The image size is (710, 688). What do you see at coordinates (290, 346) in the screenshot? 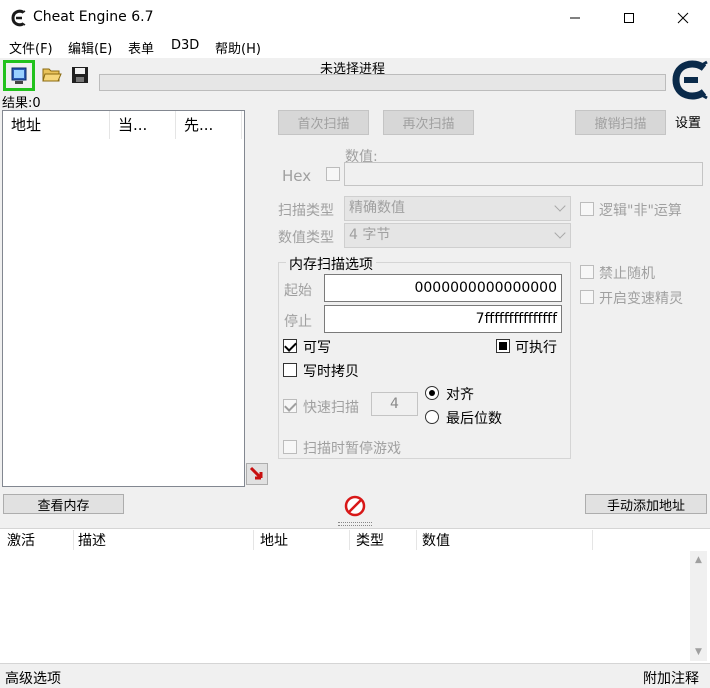
I see `writable-checkbox` at bounding box center [290, 346].